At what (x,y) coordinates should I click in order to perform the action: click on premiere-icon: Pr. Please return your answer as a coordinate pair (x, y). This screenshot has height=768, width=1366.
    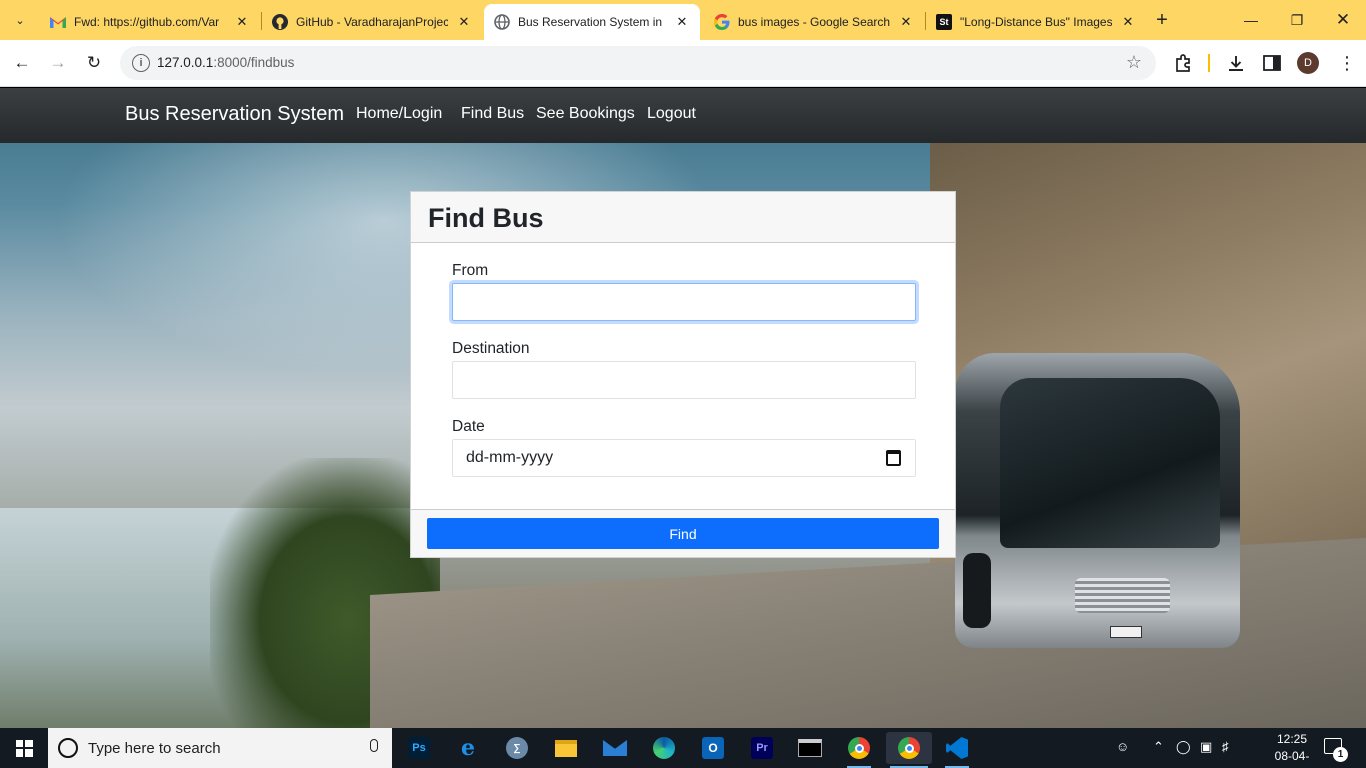
    Looking at the image, I should click on (762, 748).